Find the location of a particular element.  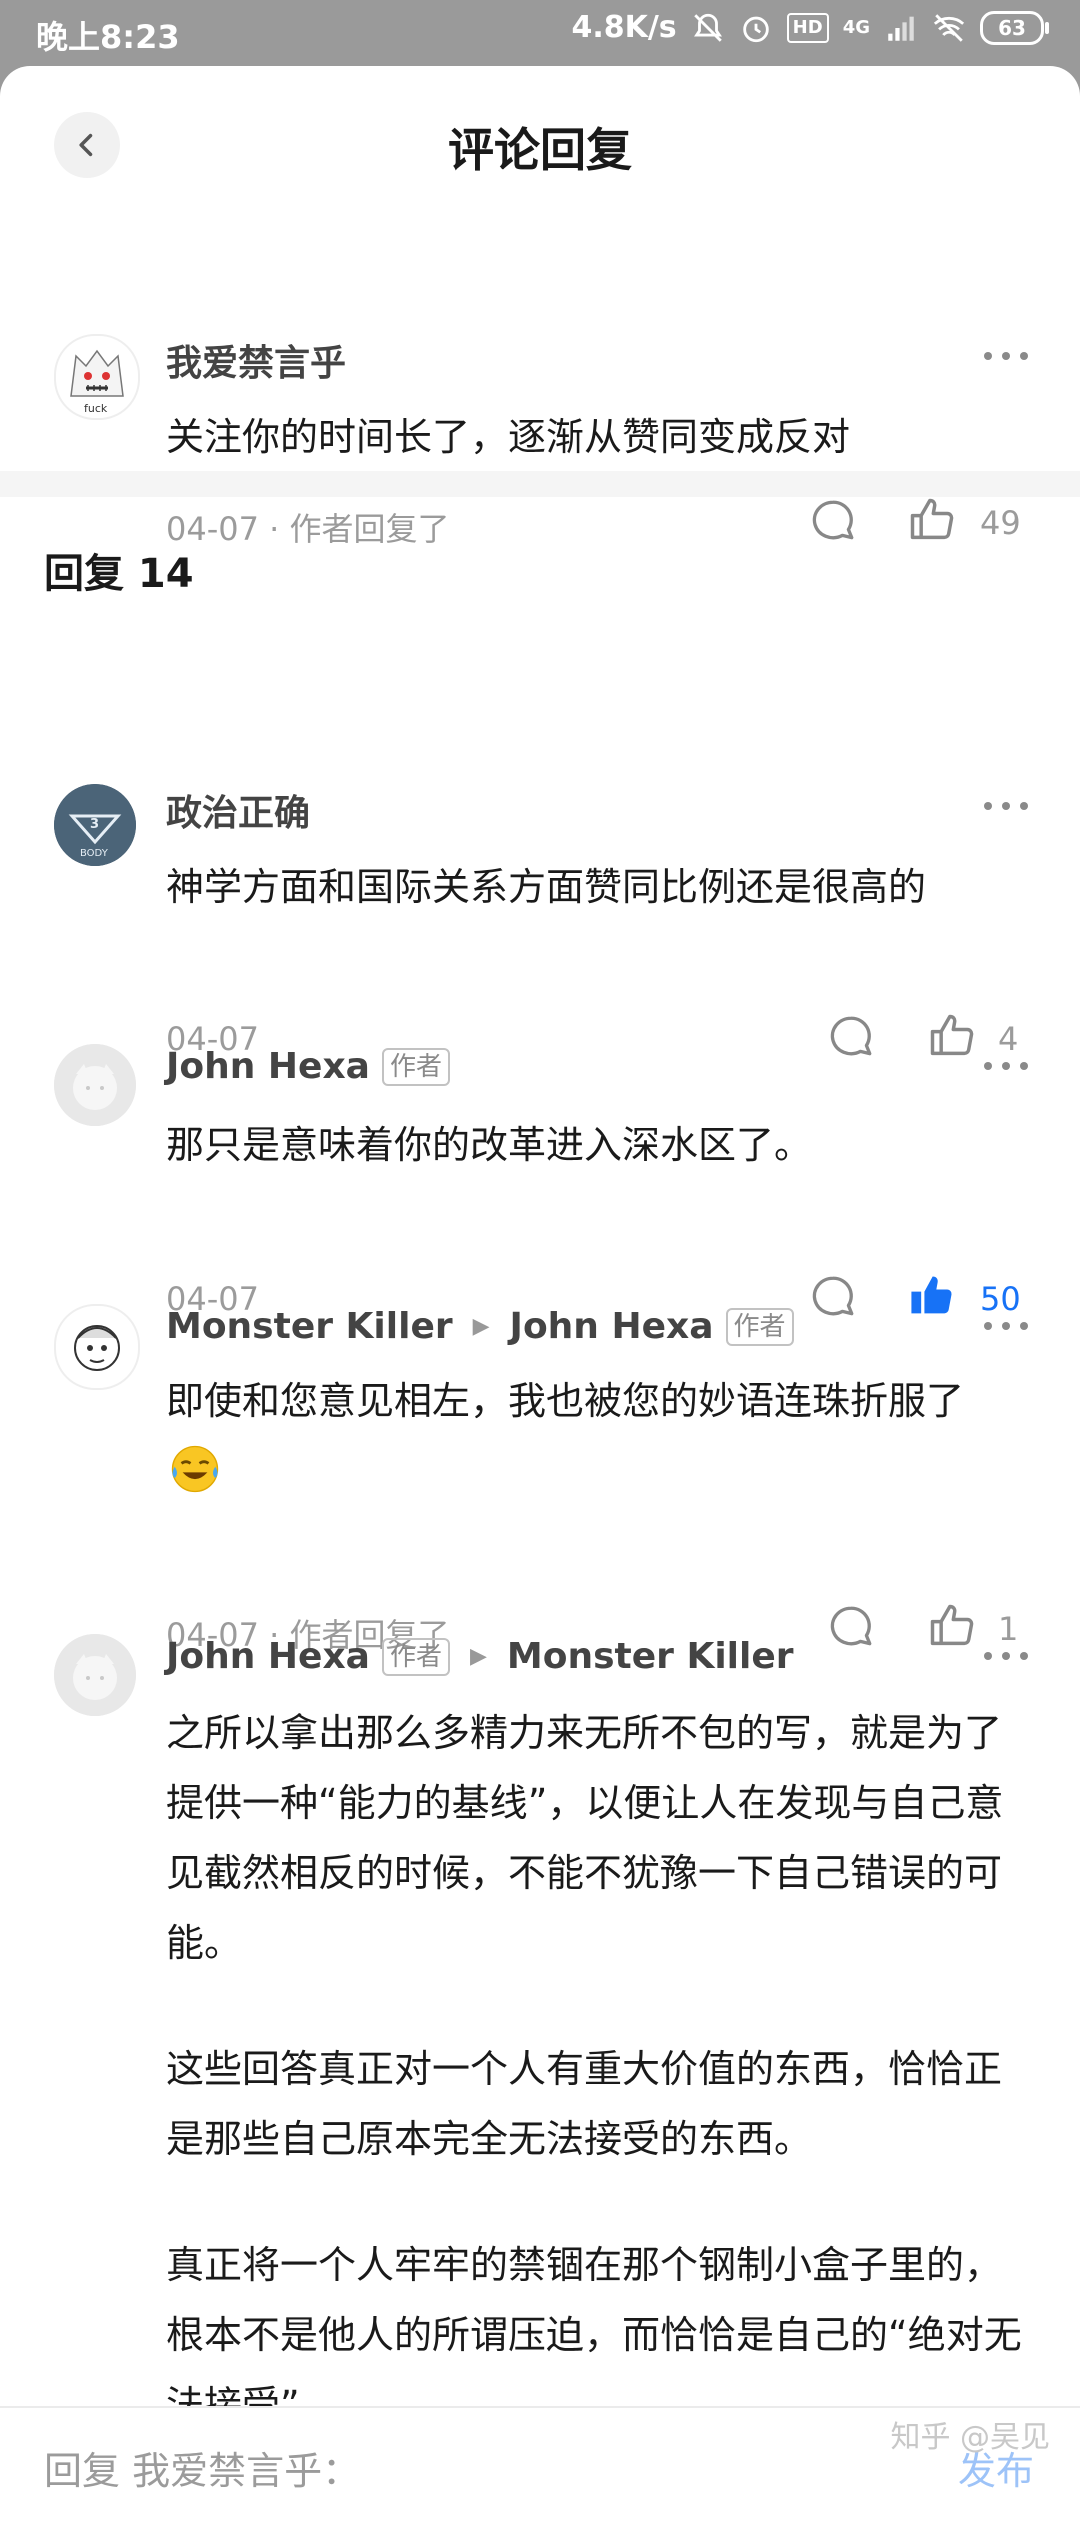

avatar: 3 BODY is located at coordinates (95, 825).